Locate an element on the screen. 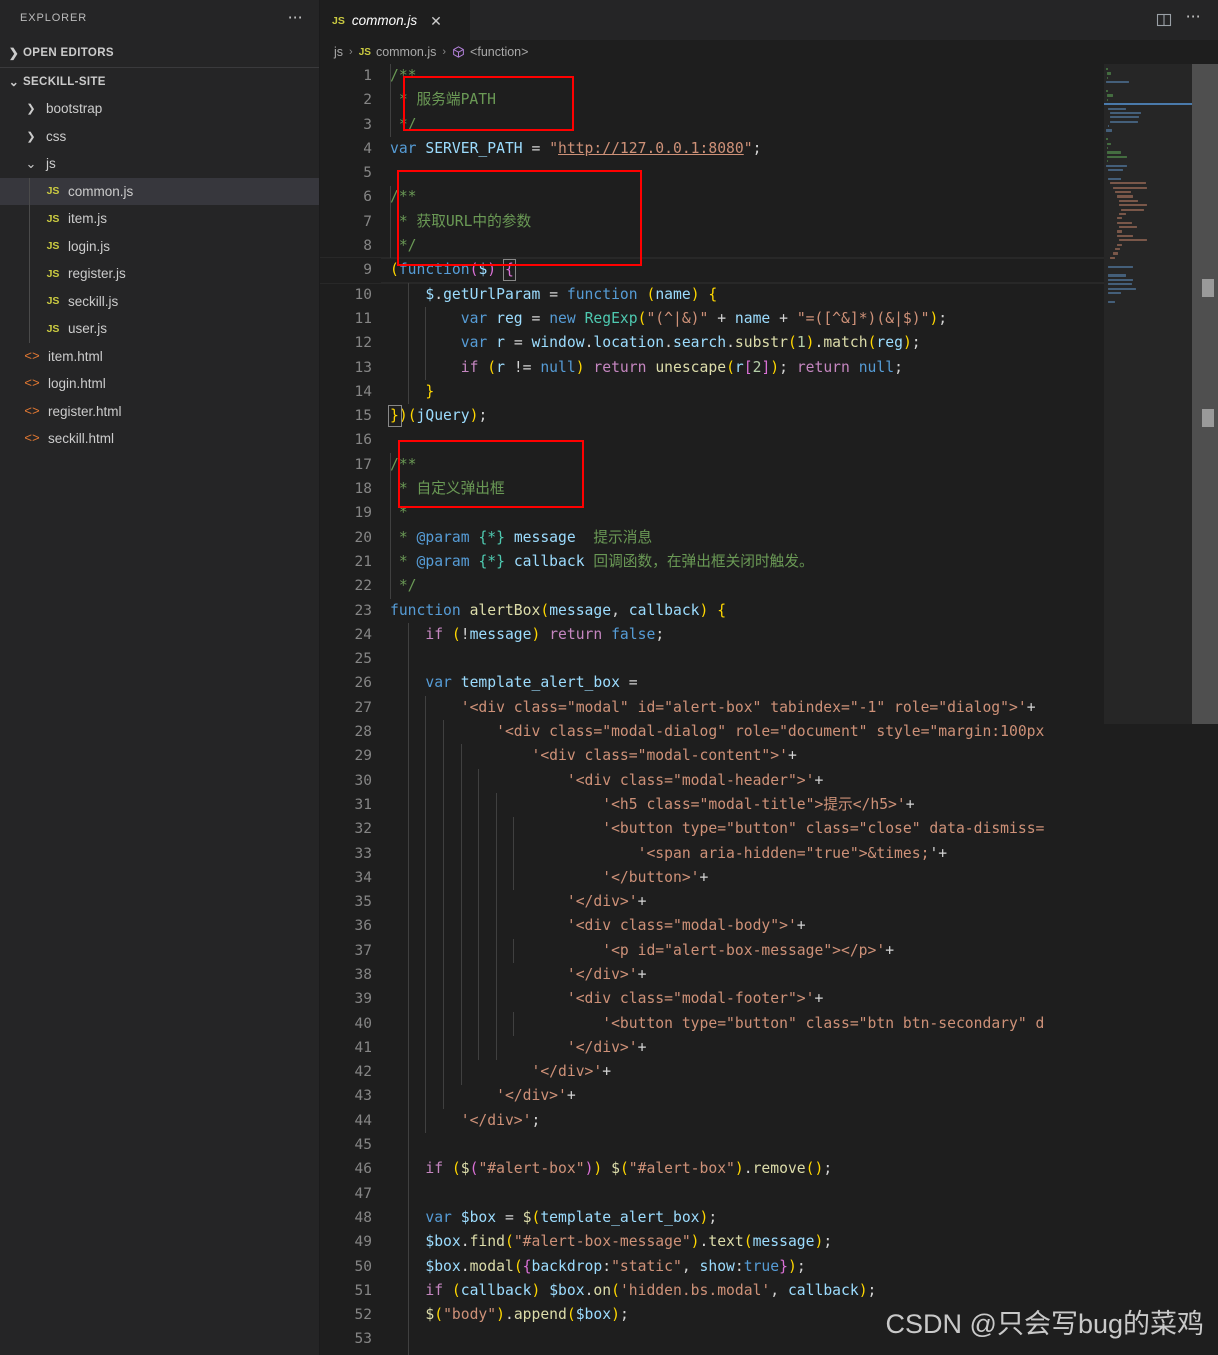 This screenshot has width=1218, height=1355. minimap-segment is located at coordinates (1117, 249).